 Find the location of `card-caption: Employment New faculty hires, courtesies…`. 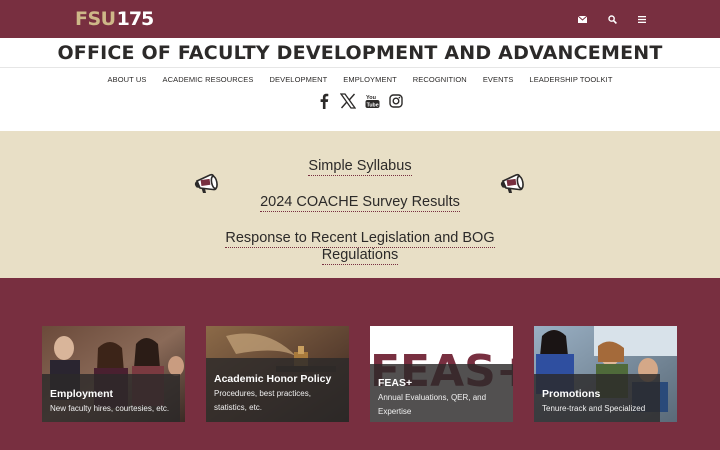

card-caption: Employment New faculty hires, courtesies… is located at coordinates (111, 398).